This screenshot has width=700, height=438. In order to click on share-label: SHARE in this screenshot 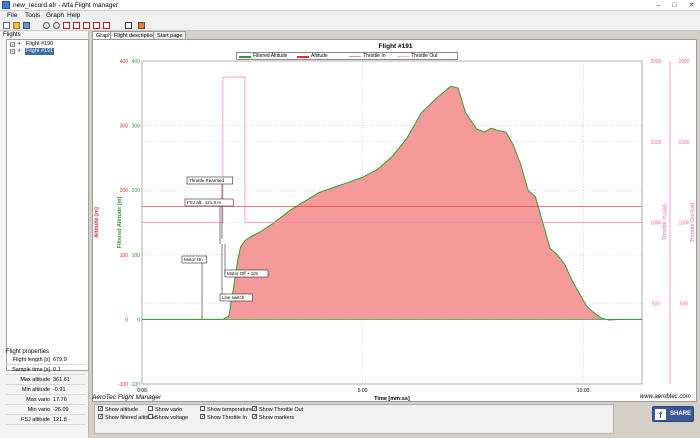, I will do `click(681, 414)`.